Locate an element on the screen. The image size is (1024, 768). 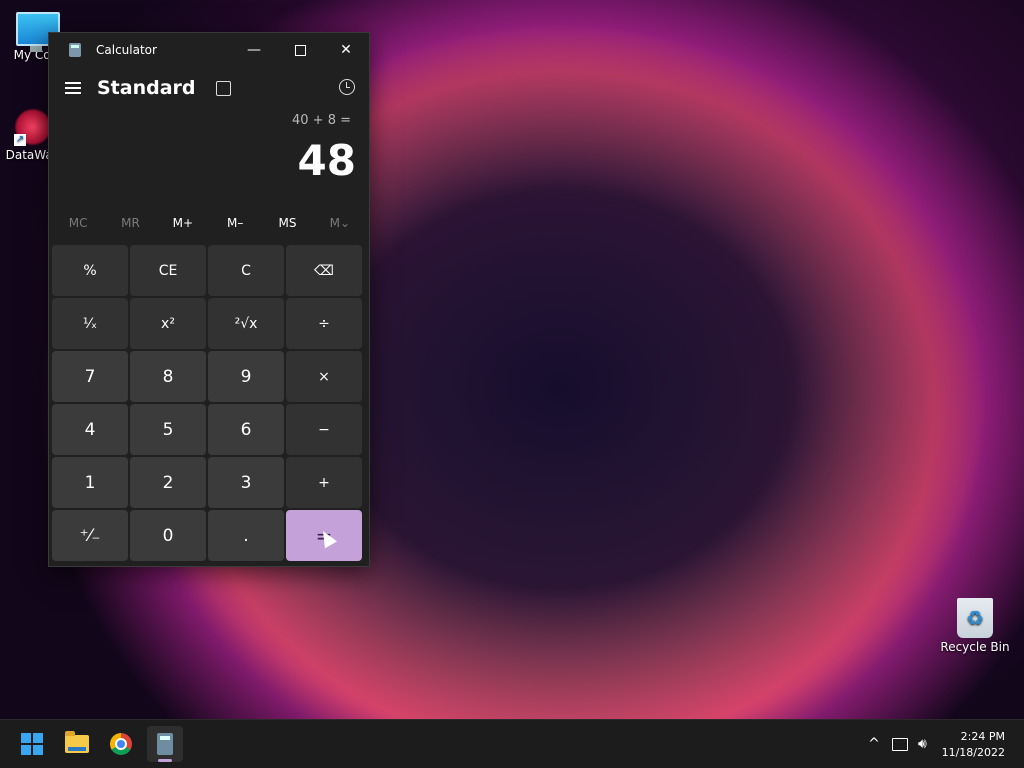
close-icon: ✕ is located at coordinates (346, 50).